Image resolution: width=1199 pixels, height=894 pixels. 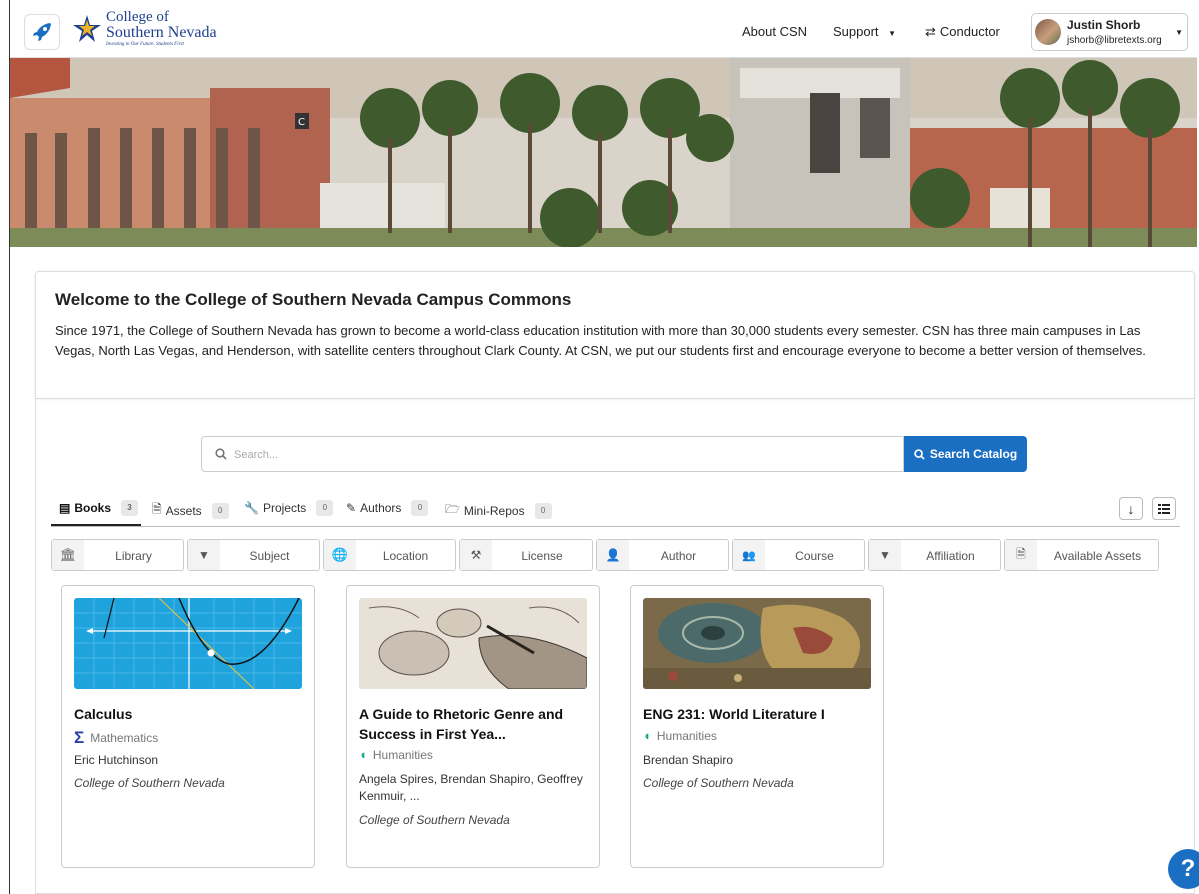 I want to click on gavel-icon: ⚒, so click(x=476, y=555).